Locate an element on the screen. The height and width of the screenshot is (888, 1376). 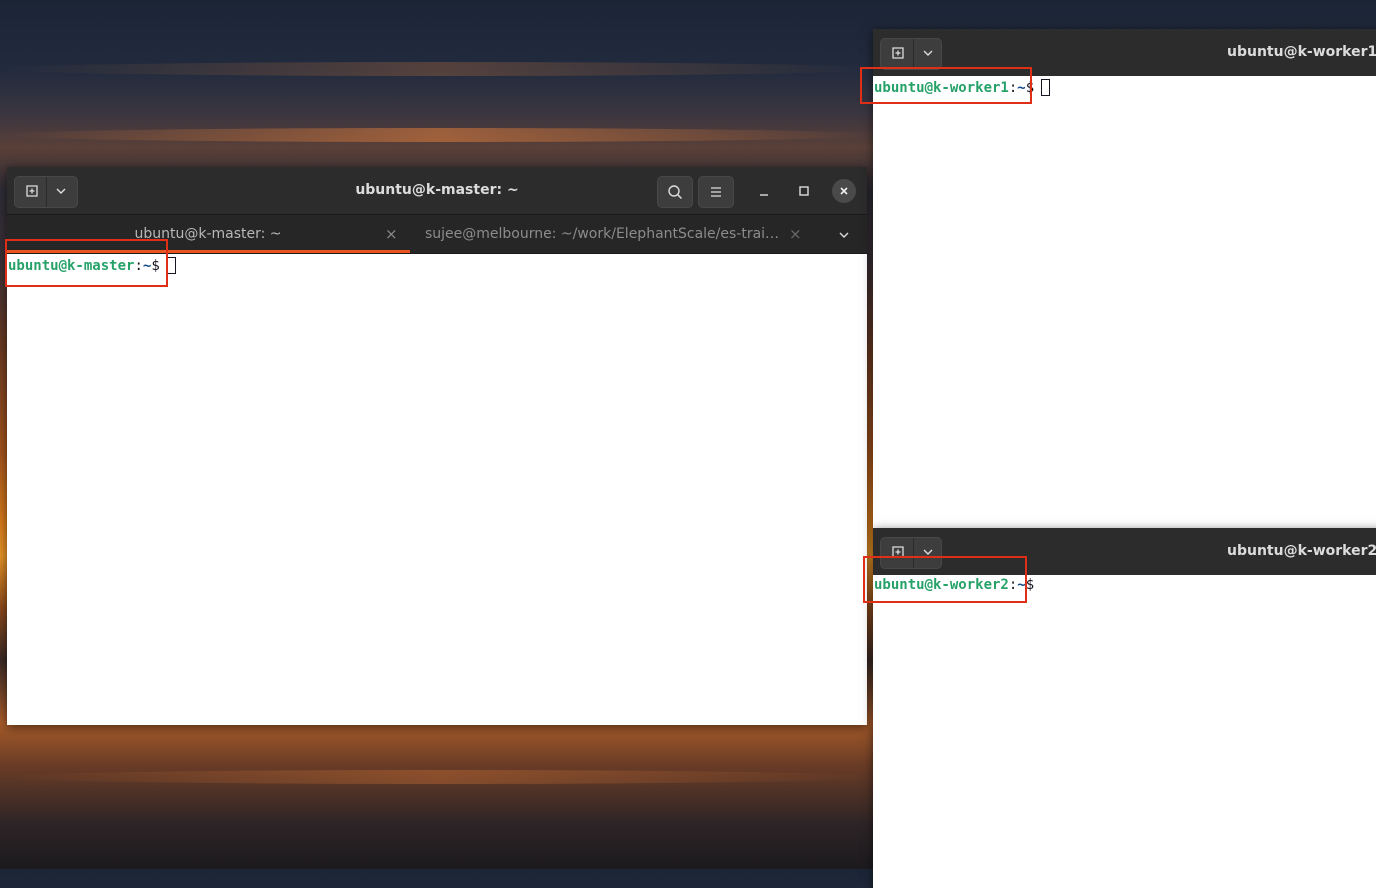
shell-prompt: ubuntu@k-master:~$ is located at coordinates (92, 265).